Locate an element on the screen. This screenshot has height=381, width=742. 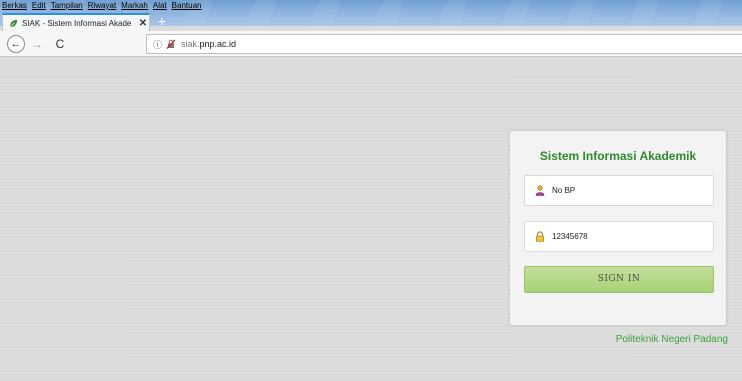
menu-item-alat: Alat is located at coordinates (160, 7).